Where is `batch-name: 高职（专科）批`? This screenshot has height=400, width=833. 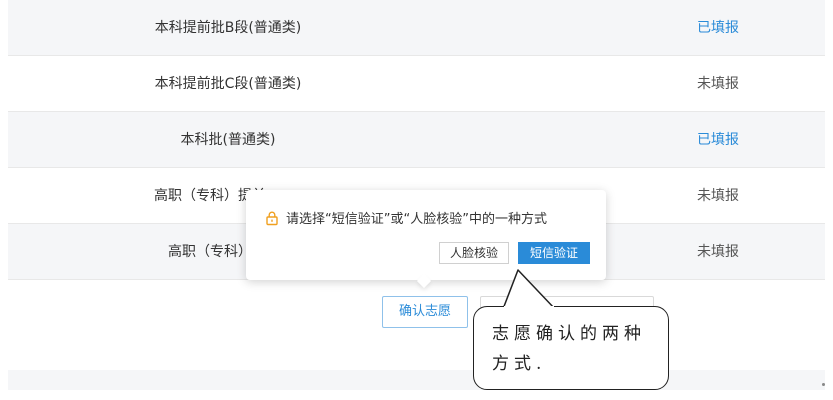 batch-name: 高职（专科）批 is located at coordinates (217, 252).